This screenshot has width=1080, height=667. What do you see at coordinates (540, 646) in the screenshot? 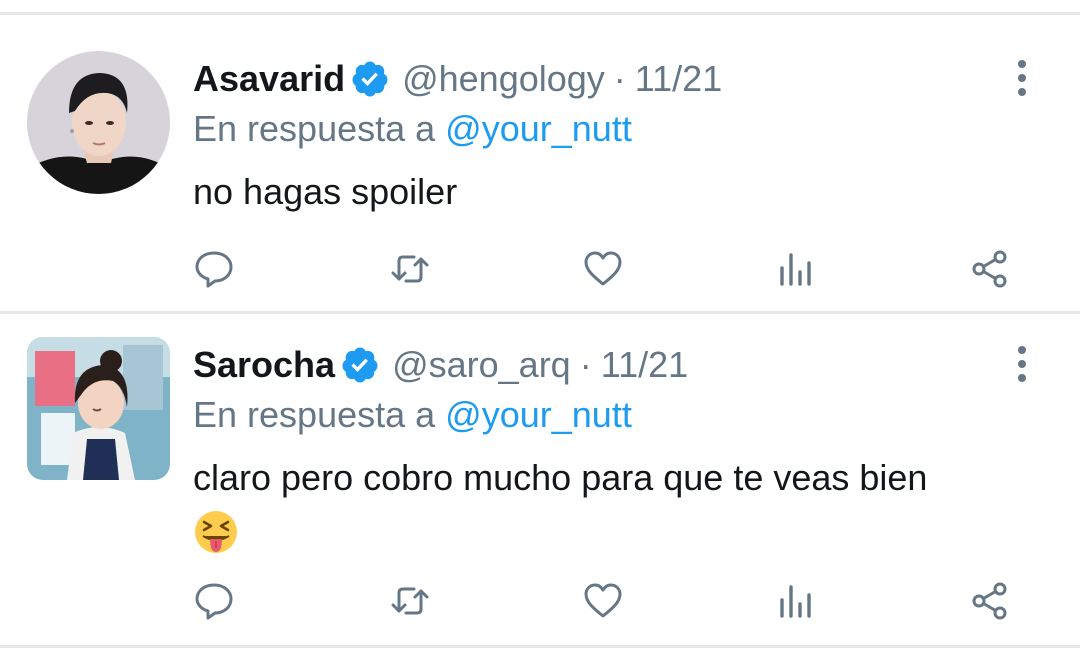
I see `bottom-divider` at bounding box center [540, 646].